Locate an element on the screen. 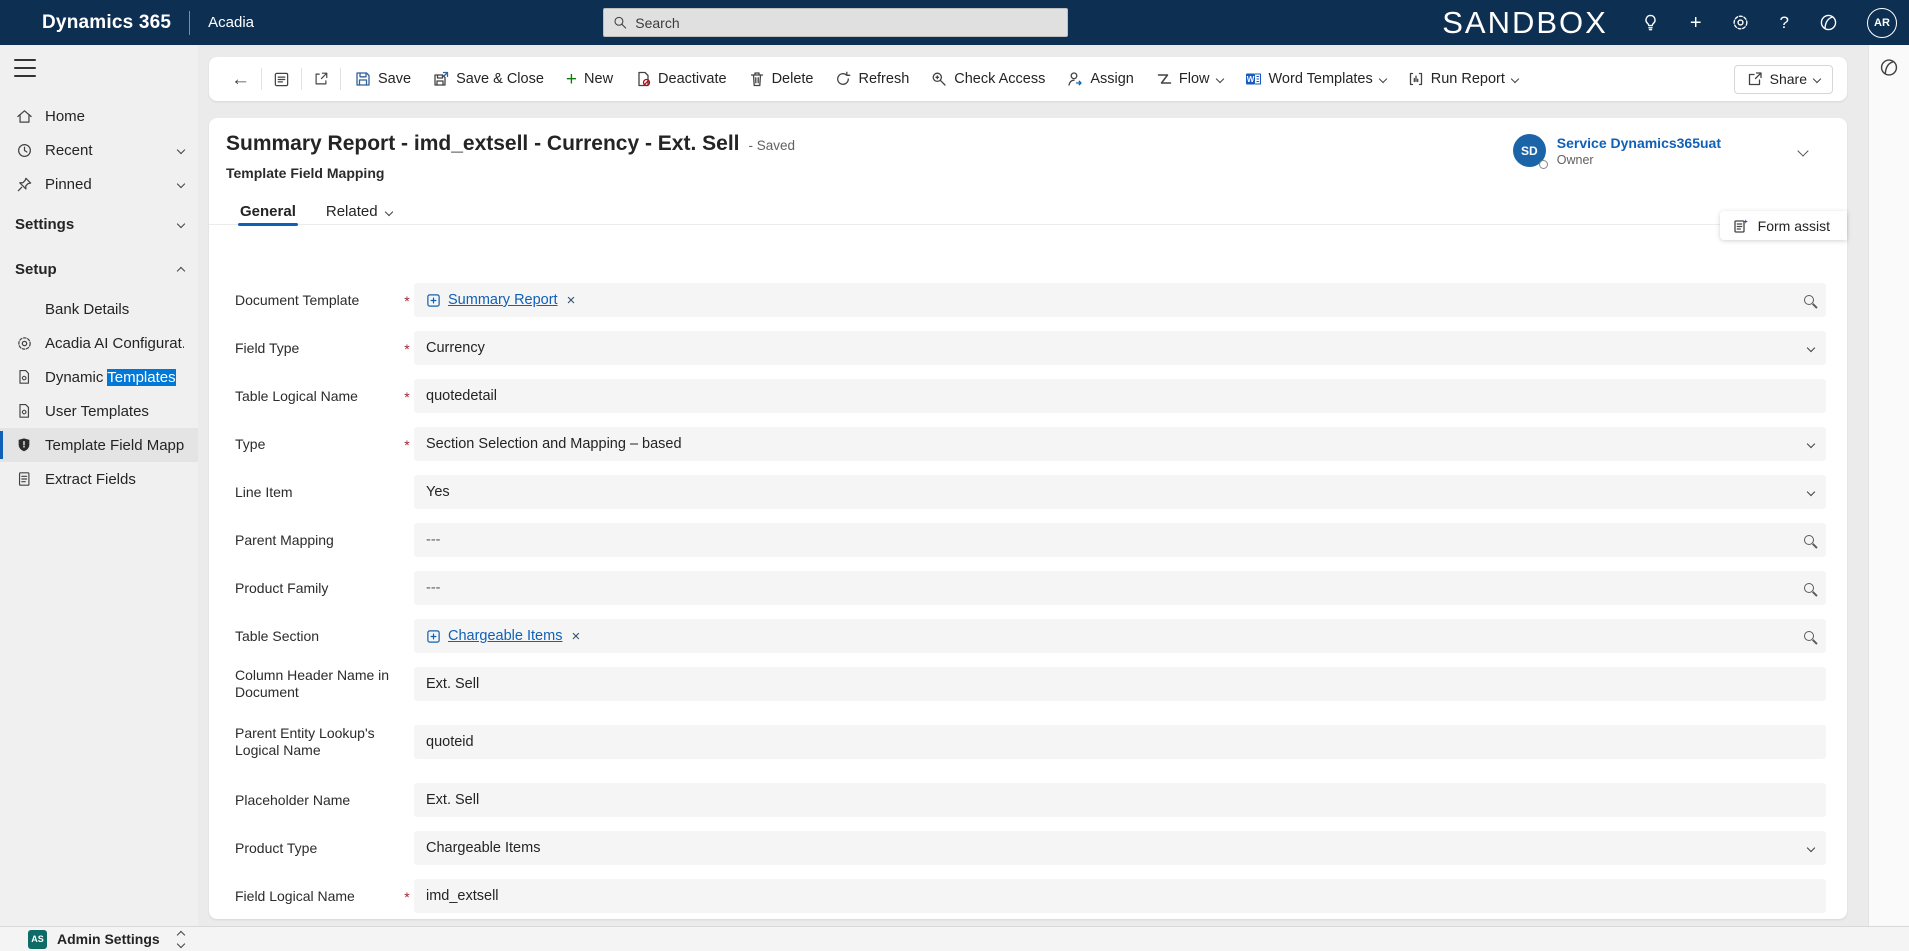 This screenshot has width=1909, height=951. popout-icon is located at coordinates (321, 78).